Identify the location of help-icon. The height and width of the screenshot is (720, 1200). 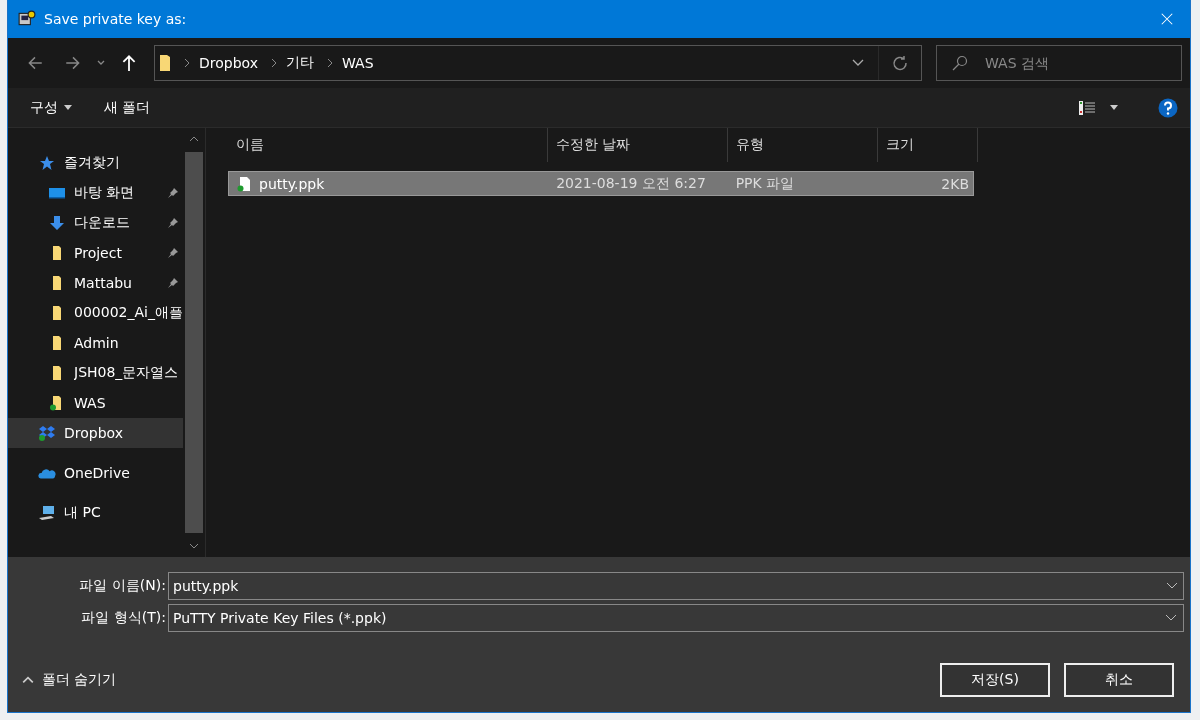
(1168, 107).